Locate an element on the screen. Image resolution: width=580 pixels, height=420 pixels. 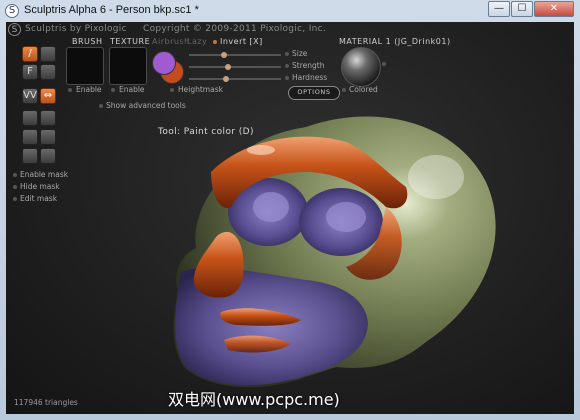
sculptris-logo-icon: S is located at coordinates (14, 29).